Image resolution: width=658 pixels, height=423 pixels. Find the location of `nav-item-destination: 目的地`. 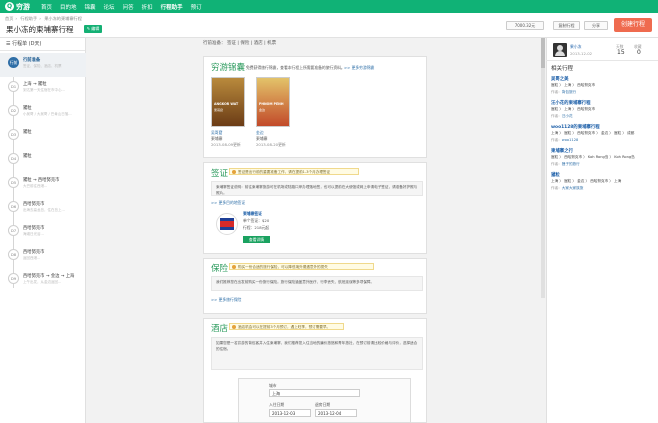

nav-item-destination: 目的地 is located at coordinates (68, 7).